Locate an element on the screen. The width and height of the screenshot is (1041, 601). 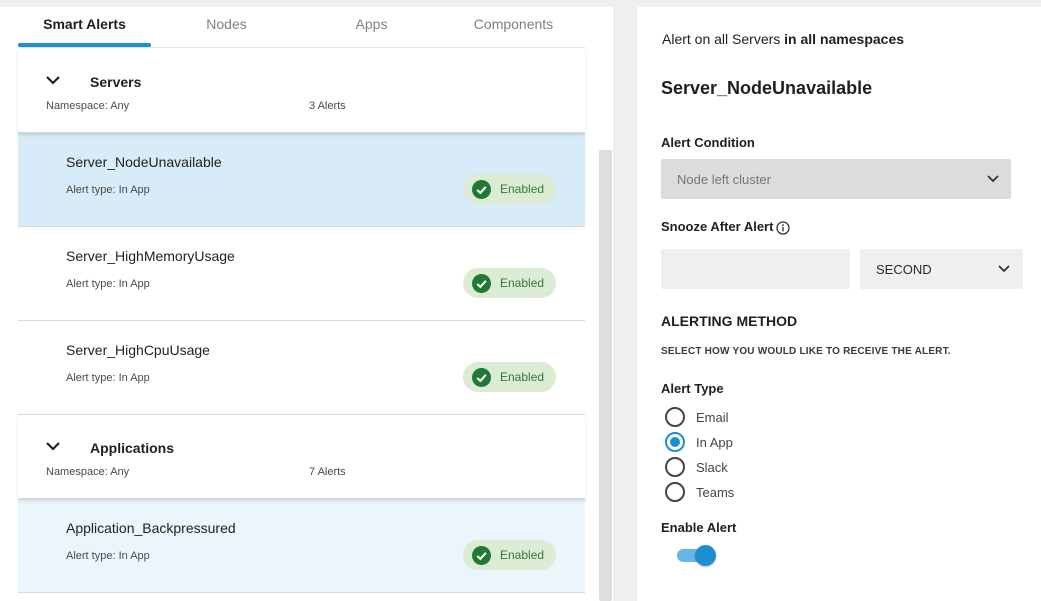
radio-email is located at coordinates (675, 417).